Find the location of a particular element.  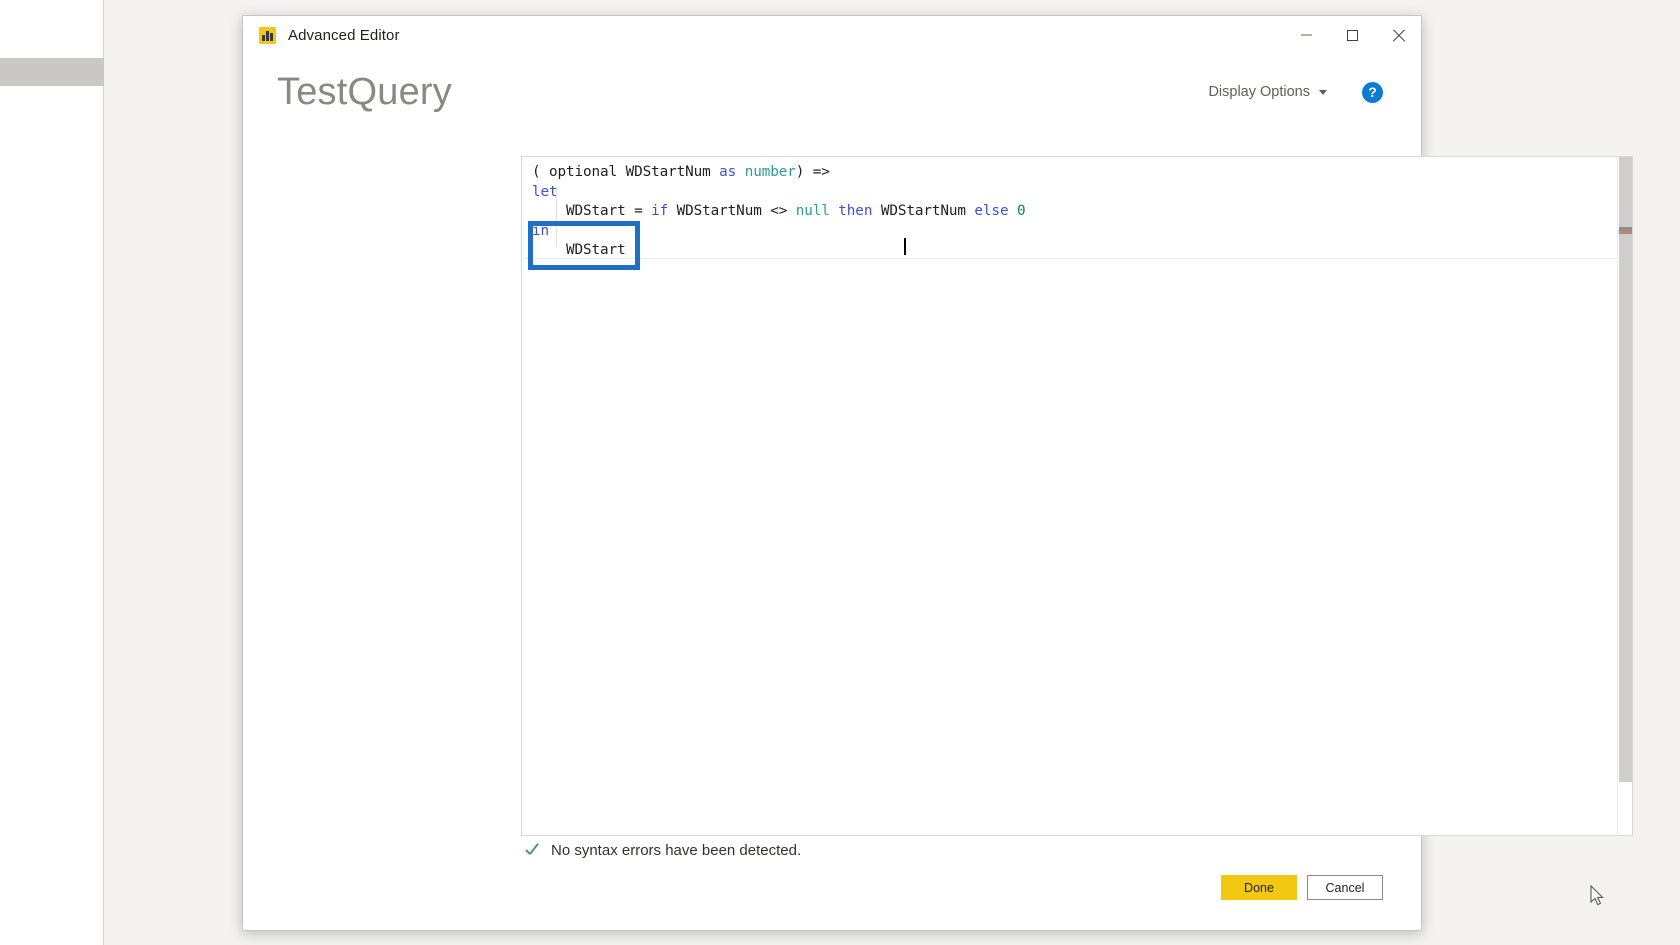

minimize-button is located at coordinates (1306, 35).